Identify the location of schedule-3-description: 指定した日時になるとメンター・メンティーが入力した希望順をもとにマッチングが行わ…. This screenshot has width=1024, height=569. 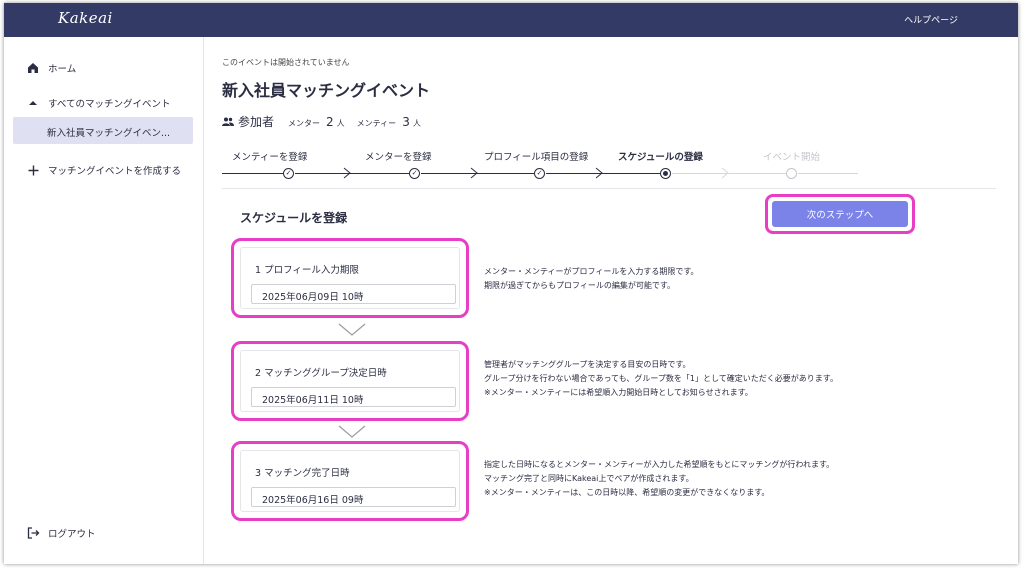
(659, 478).